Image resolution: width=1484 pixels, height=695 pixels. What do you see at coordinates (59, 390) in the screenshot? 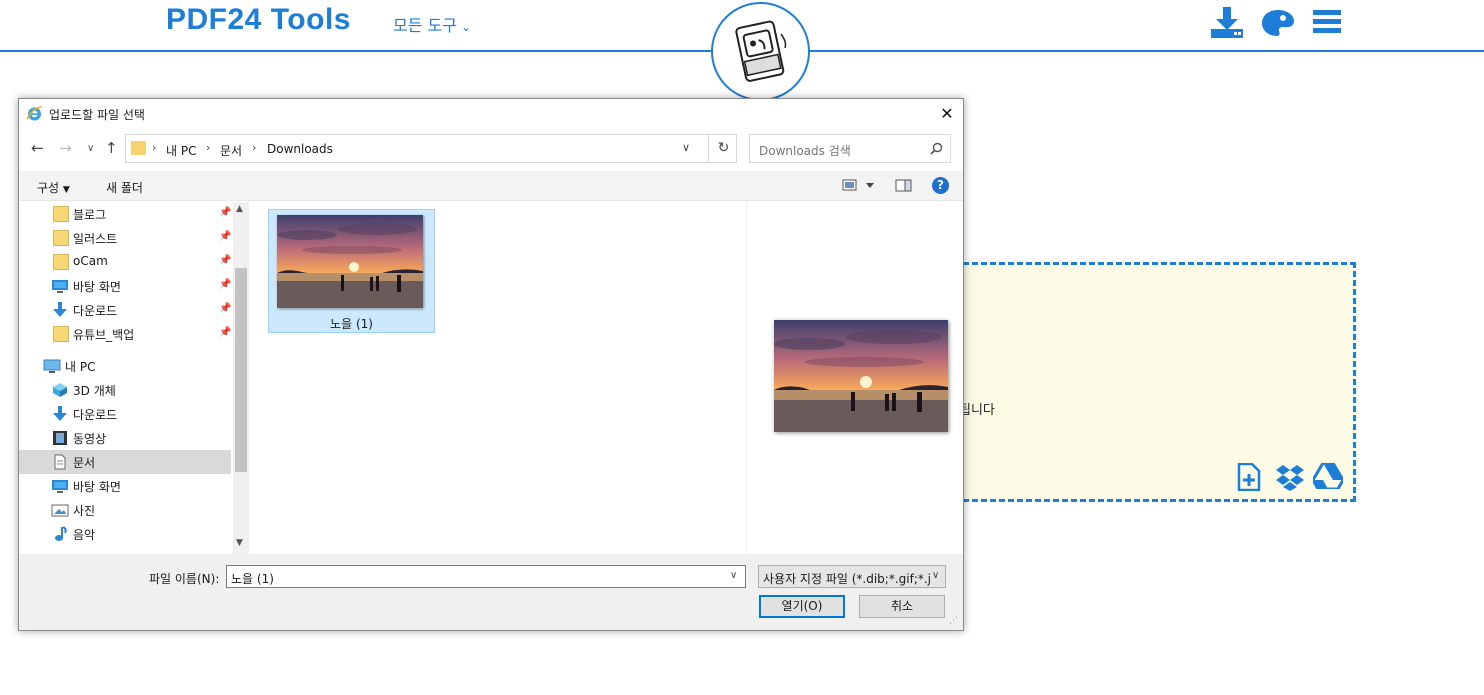
I see `cube-icon` at bounding box center [59, 390].